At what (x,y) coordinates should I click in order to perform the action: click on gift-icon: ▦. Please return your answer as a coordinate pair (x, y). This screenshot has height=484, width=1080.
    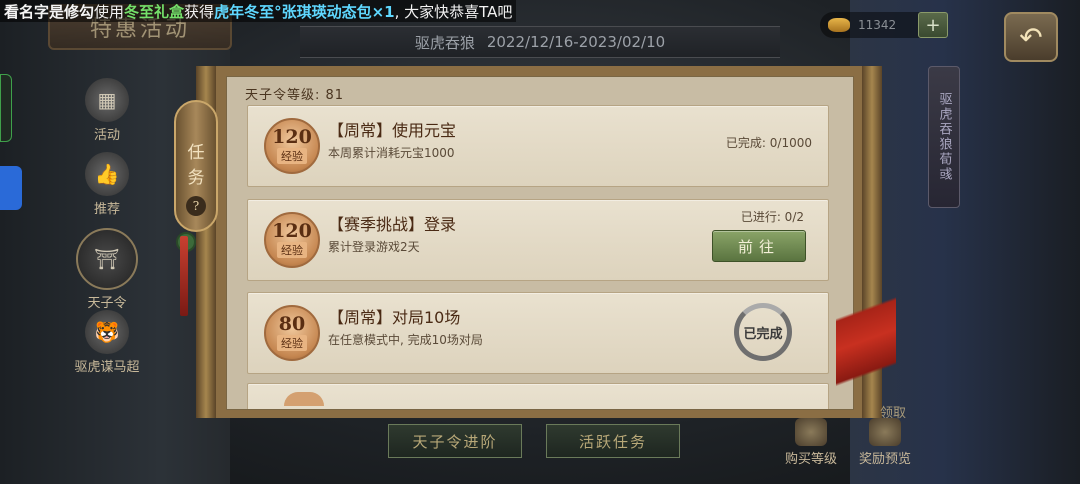
    Looking at the image, I should click on (107, 100).